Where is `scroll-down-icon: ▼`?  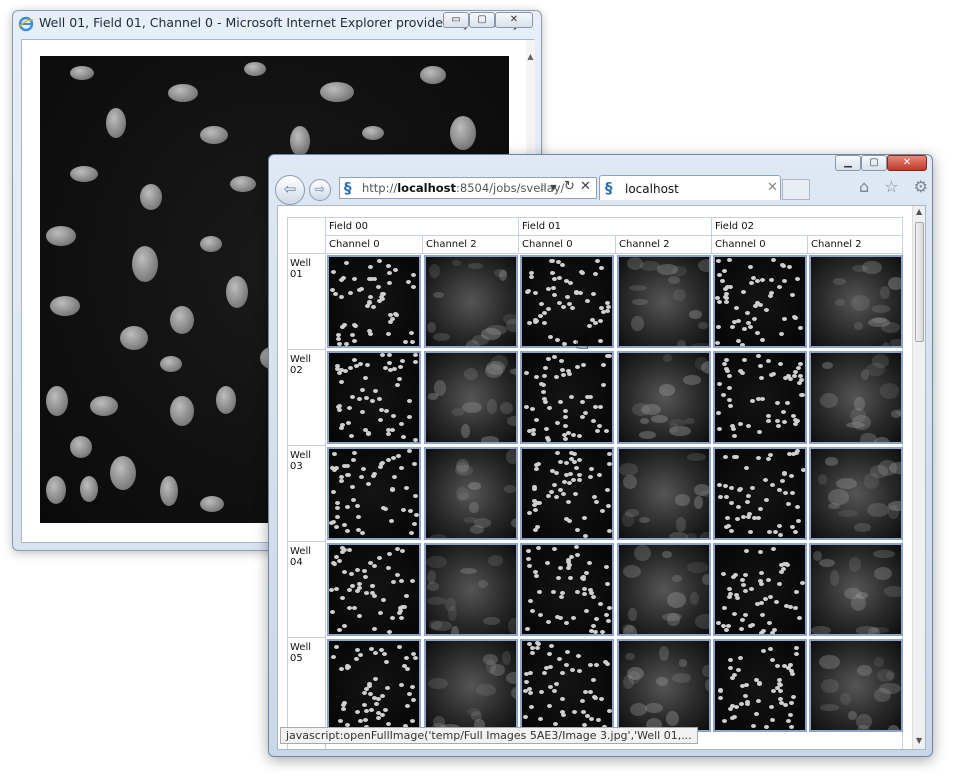 scroll-down-icon: ▼ is located at coordinates (919, 740).